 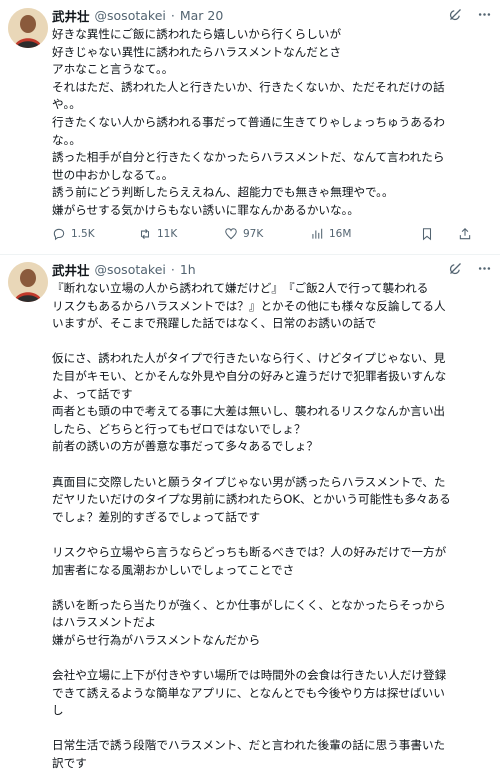 I want to click on repost-button: 11K, so click(x=157, y=234).